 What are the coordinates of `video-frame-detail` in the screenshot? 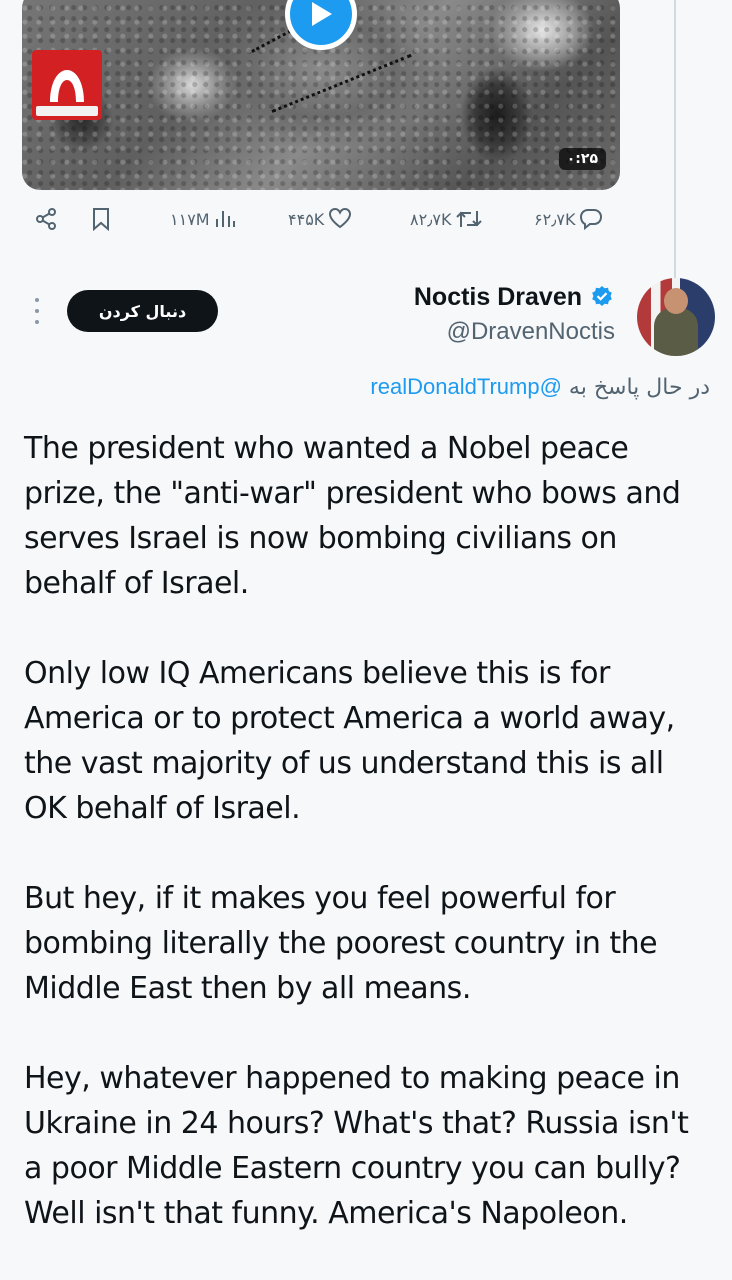 It's located at (341, 83).